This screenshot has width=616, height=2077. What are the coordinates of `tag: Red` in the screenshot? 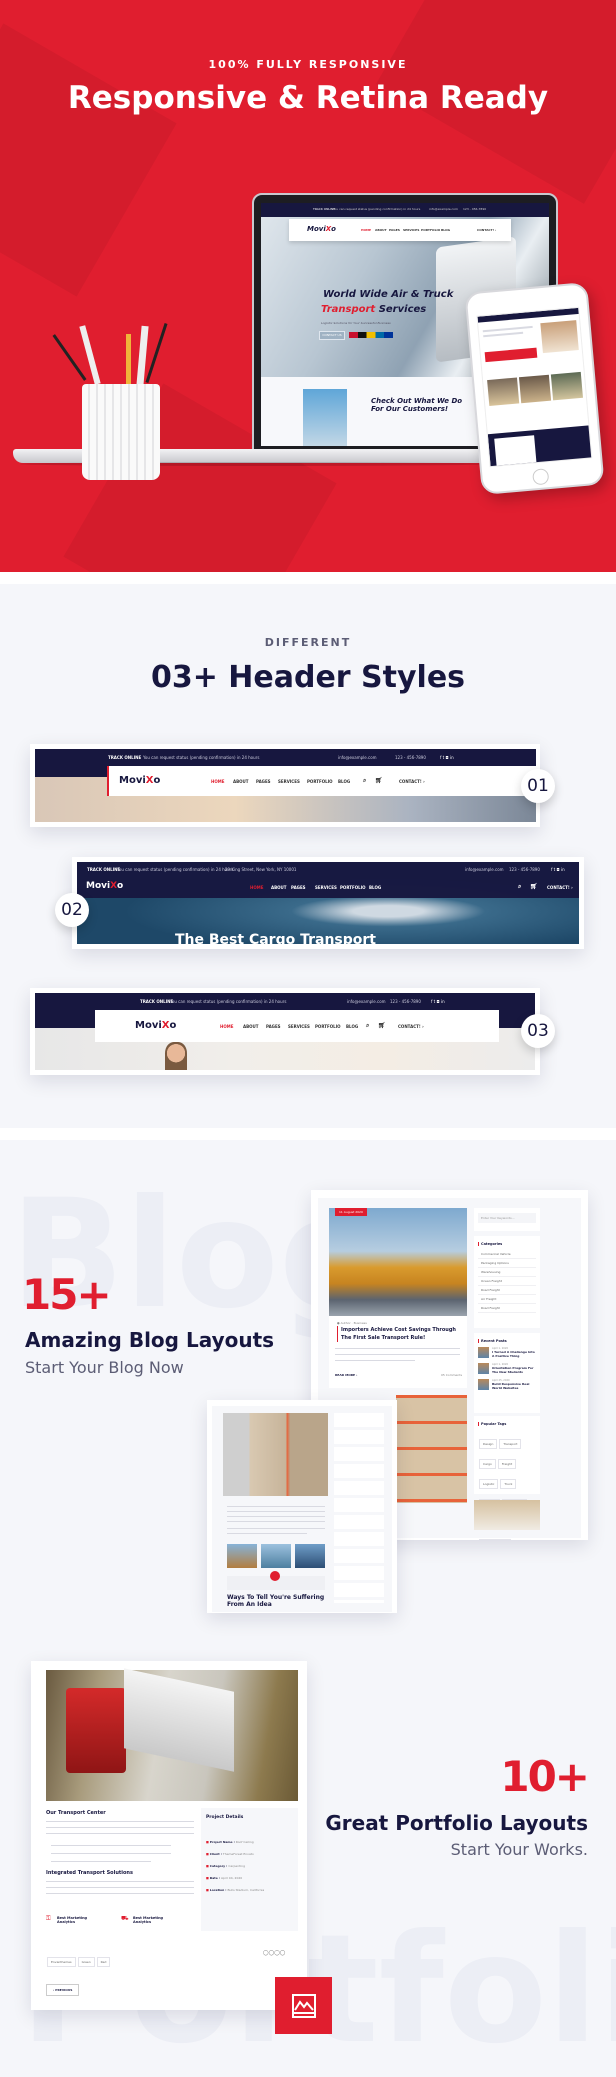 It's located at (103, 1962).